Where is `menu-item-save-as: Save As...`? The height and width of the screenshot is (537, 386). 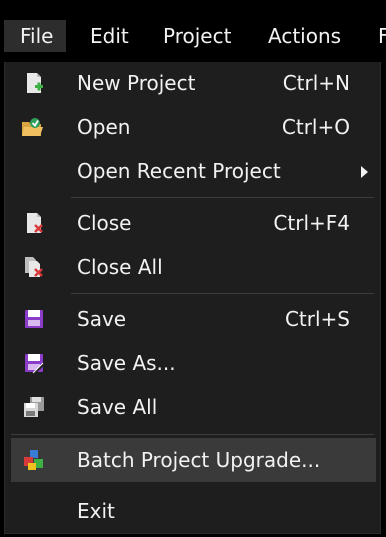
menu-item-save-as: Save As... is located at coordinates (192, 363).